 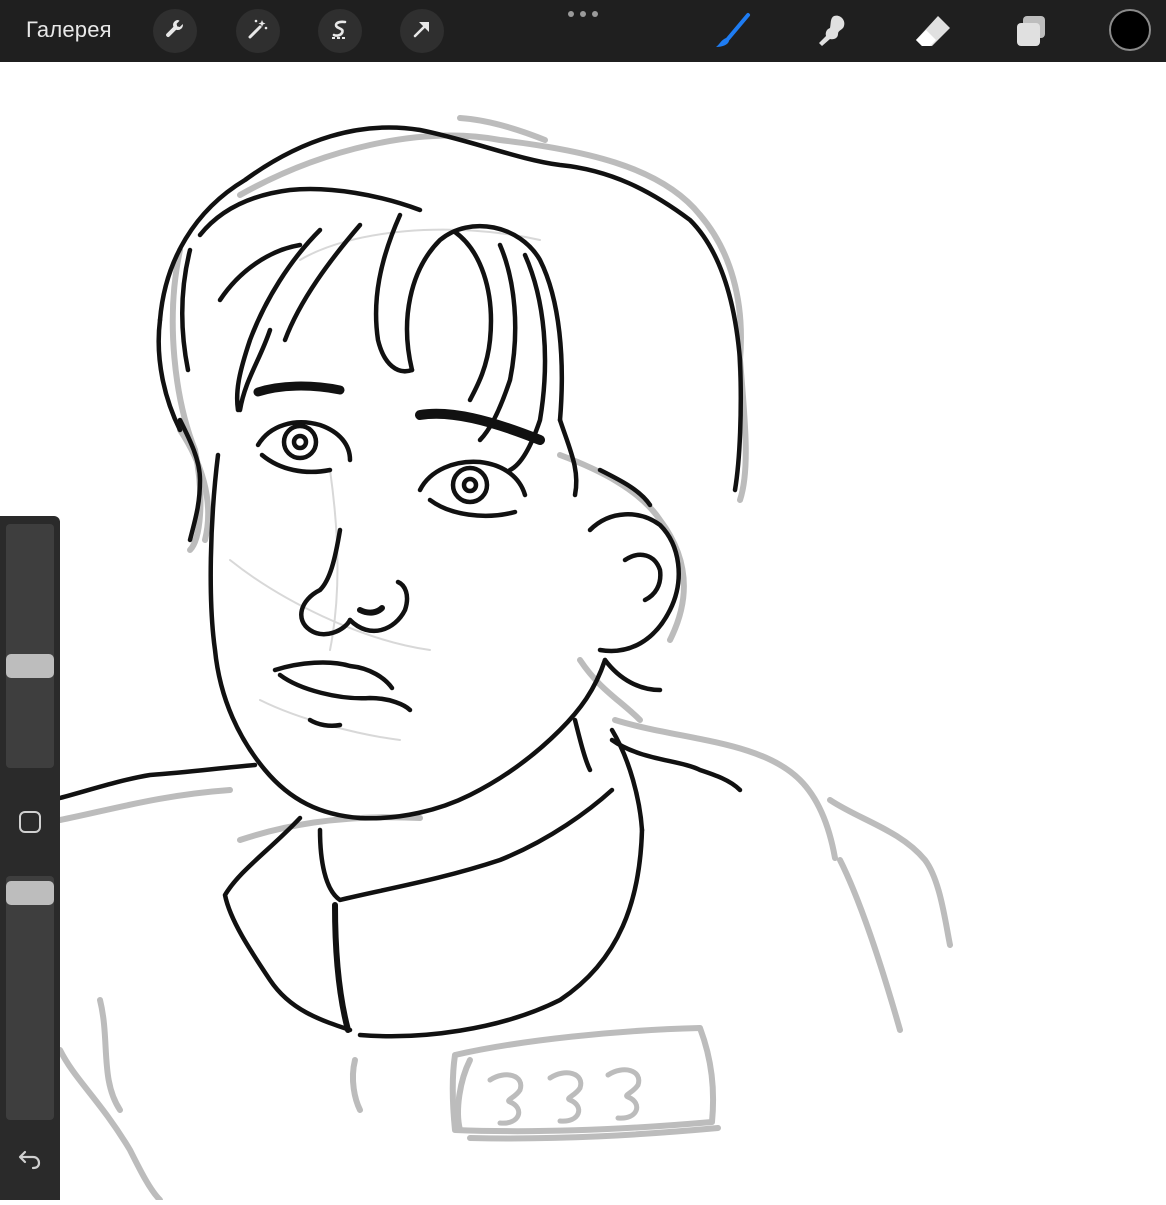 I want to click on smudge-tool-button, so click(x=833, y=31).